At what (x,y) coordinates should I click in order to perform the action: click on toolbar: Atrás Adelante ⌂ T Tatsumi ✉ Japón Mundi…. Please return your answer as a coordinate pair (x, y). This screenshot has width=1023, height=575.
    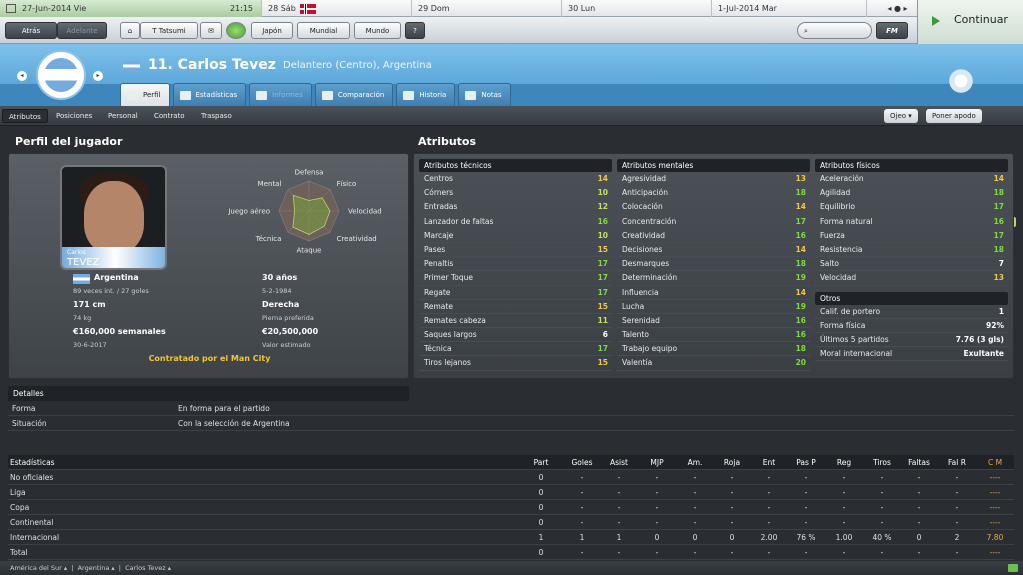
    Looking at the image, I should click on (511, 30).